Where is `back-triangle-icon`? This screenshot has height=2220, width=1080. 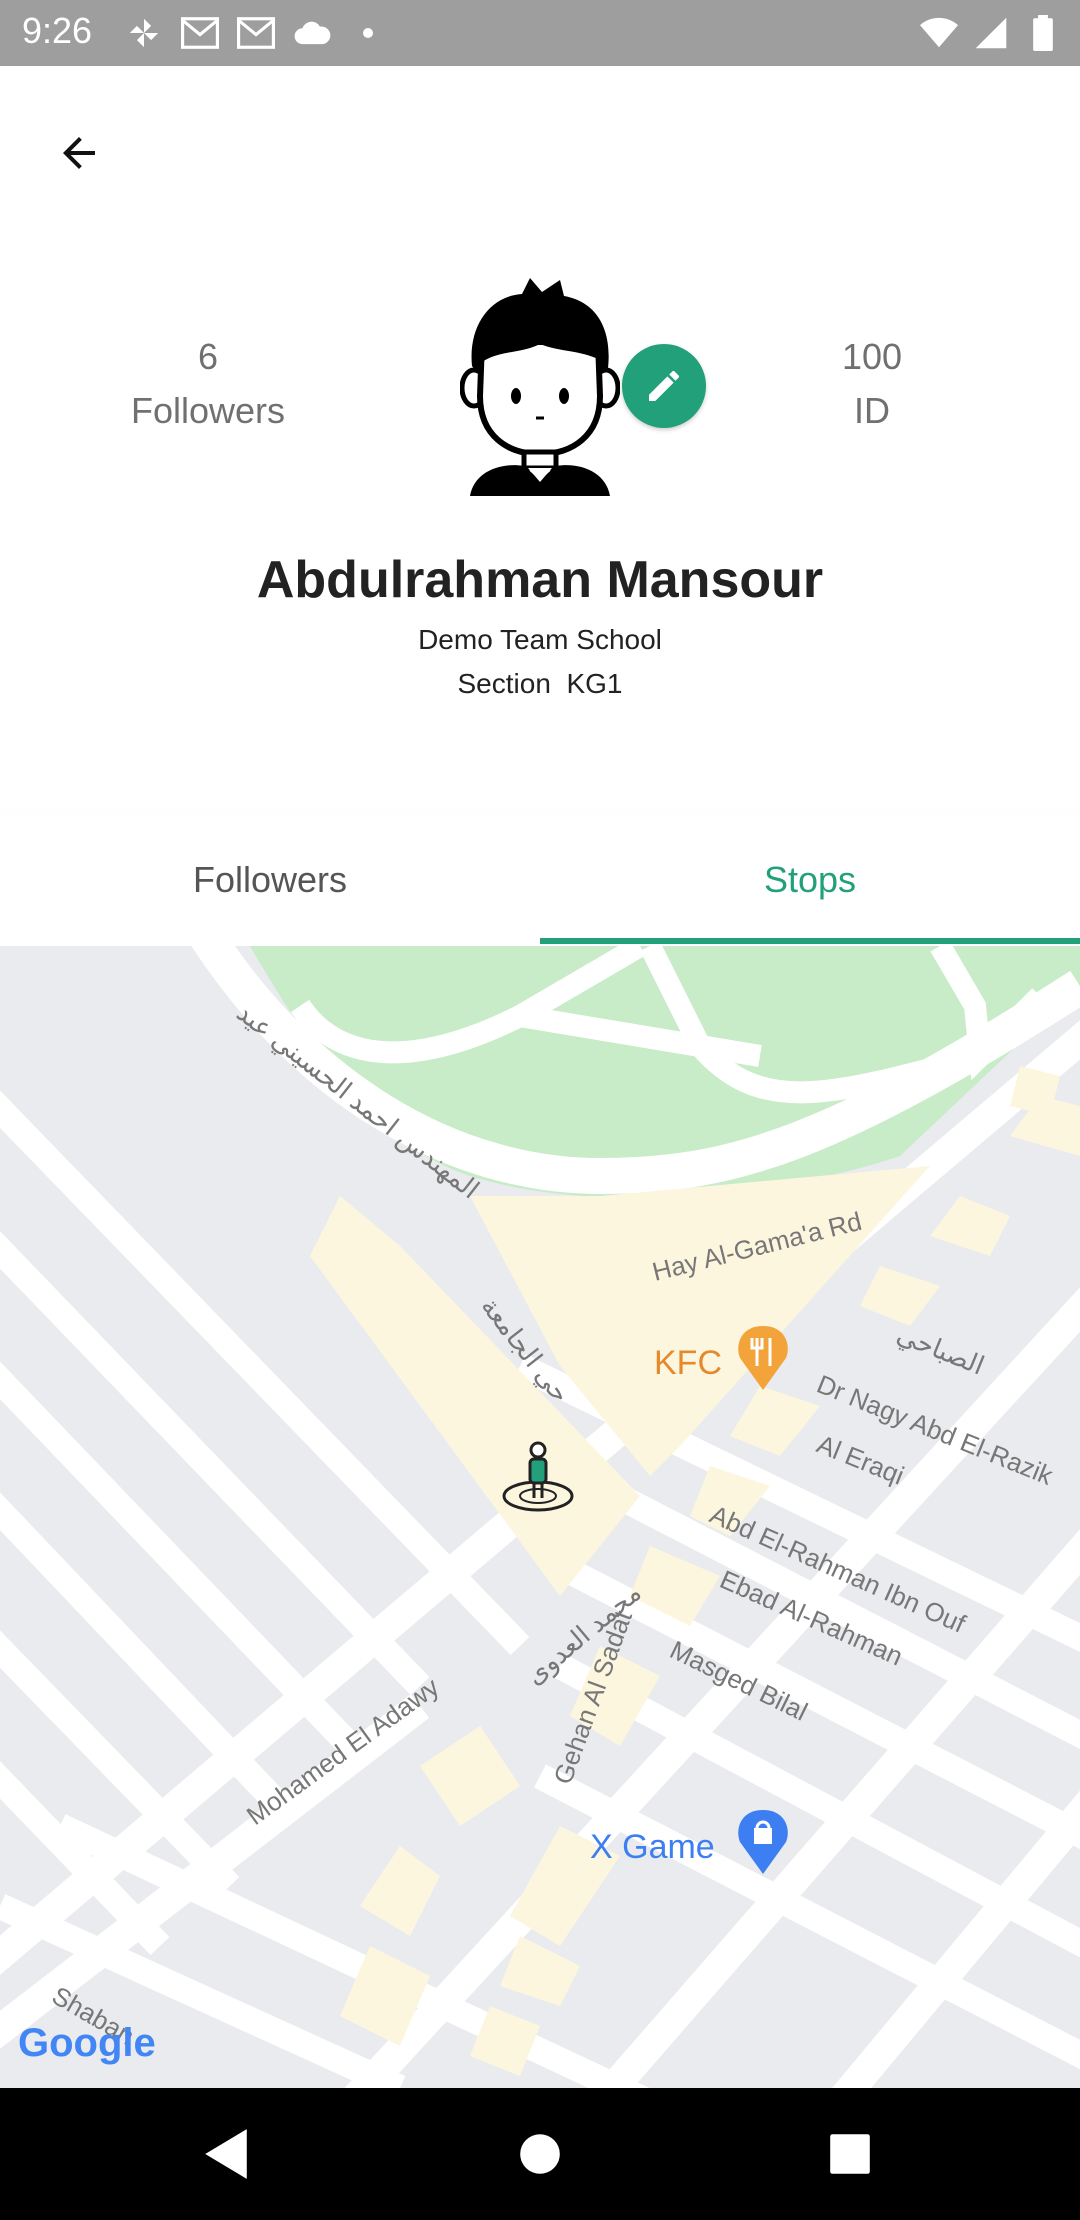
back-triangle-icon is located at coordinates (226, 2154).